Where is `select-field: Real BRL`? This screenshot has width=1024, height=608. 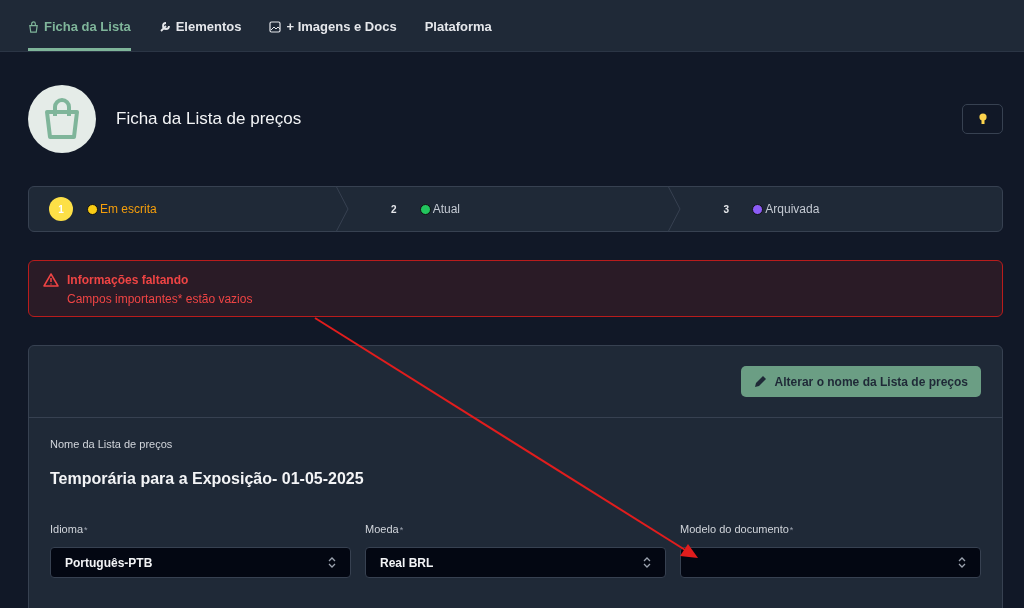 select-field: Real BRL is located at coordinates (515, 562).